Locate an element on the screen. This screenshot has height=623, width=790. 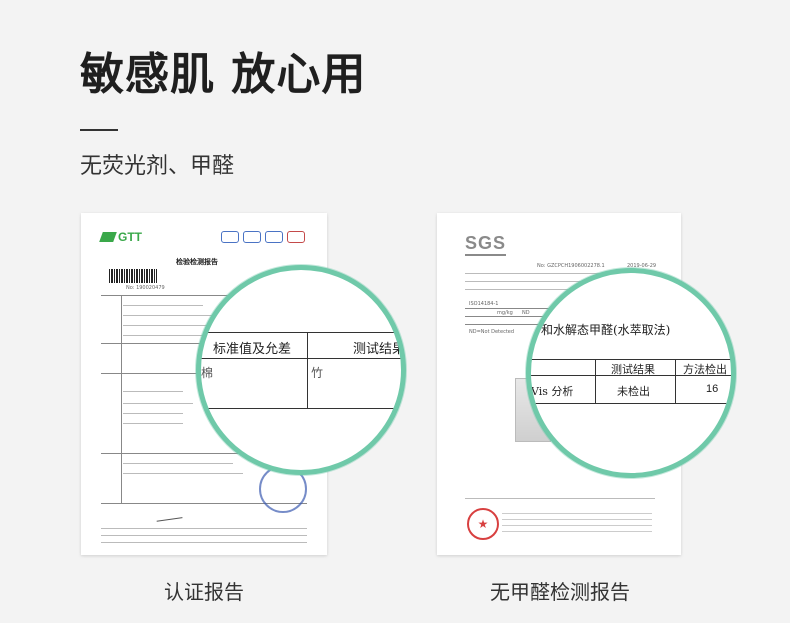
page-title: 敏感肌 放心用 is located at coordinates (223, 74).